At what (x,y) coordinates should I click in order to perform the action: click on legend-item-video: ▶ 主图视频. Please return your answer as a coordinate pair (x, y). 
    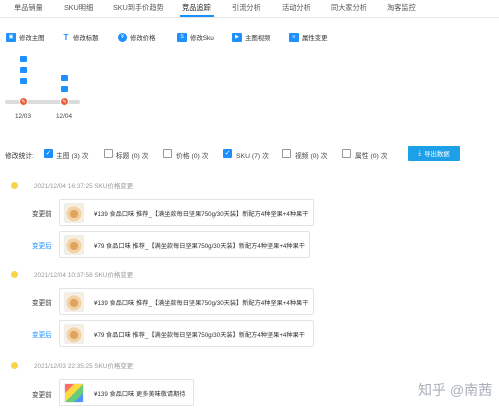
    Looking at the image, I should click on (251, 37).